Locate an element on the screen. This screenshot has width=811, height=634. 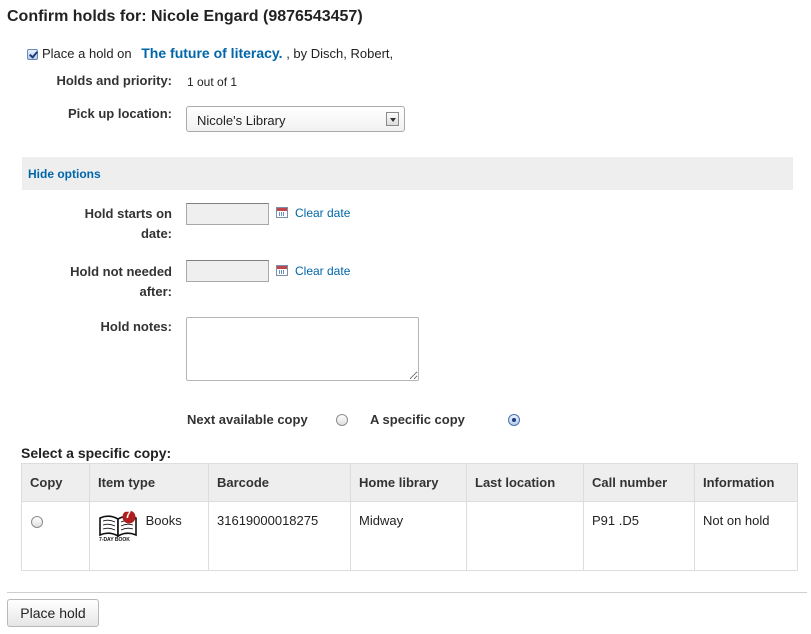
start-date-label-line1: Hold starts on is located at coordinates (128, 213).